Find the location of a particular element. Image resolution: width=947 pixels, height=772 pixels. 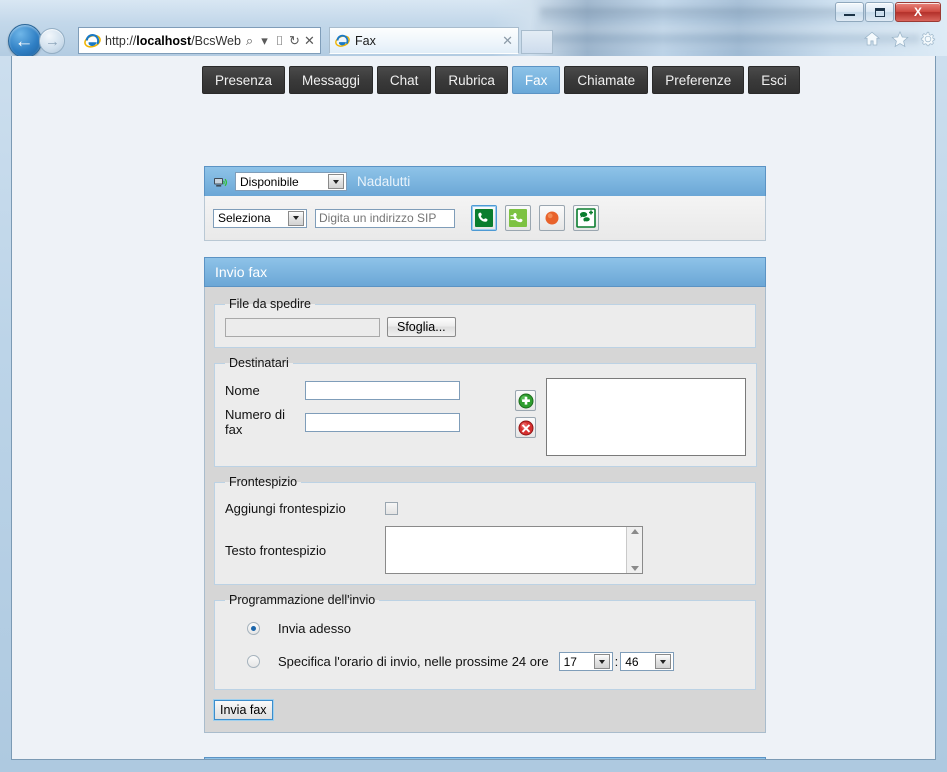

nav-tab-chiamate: Chiamate is located at coordinates (606, 80).